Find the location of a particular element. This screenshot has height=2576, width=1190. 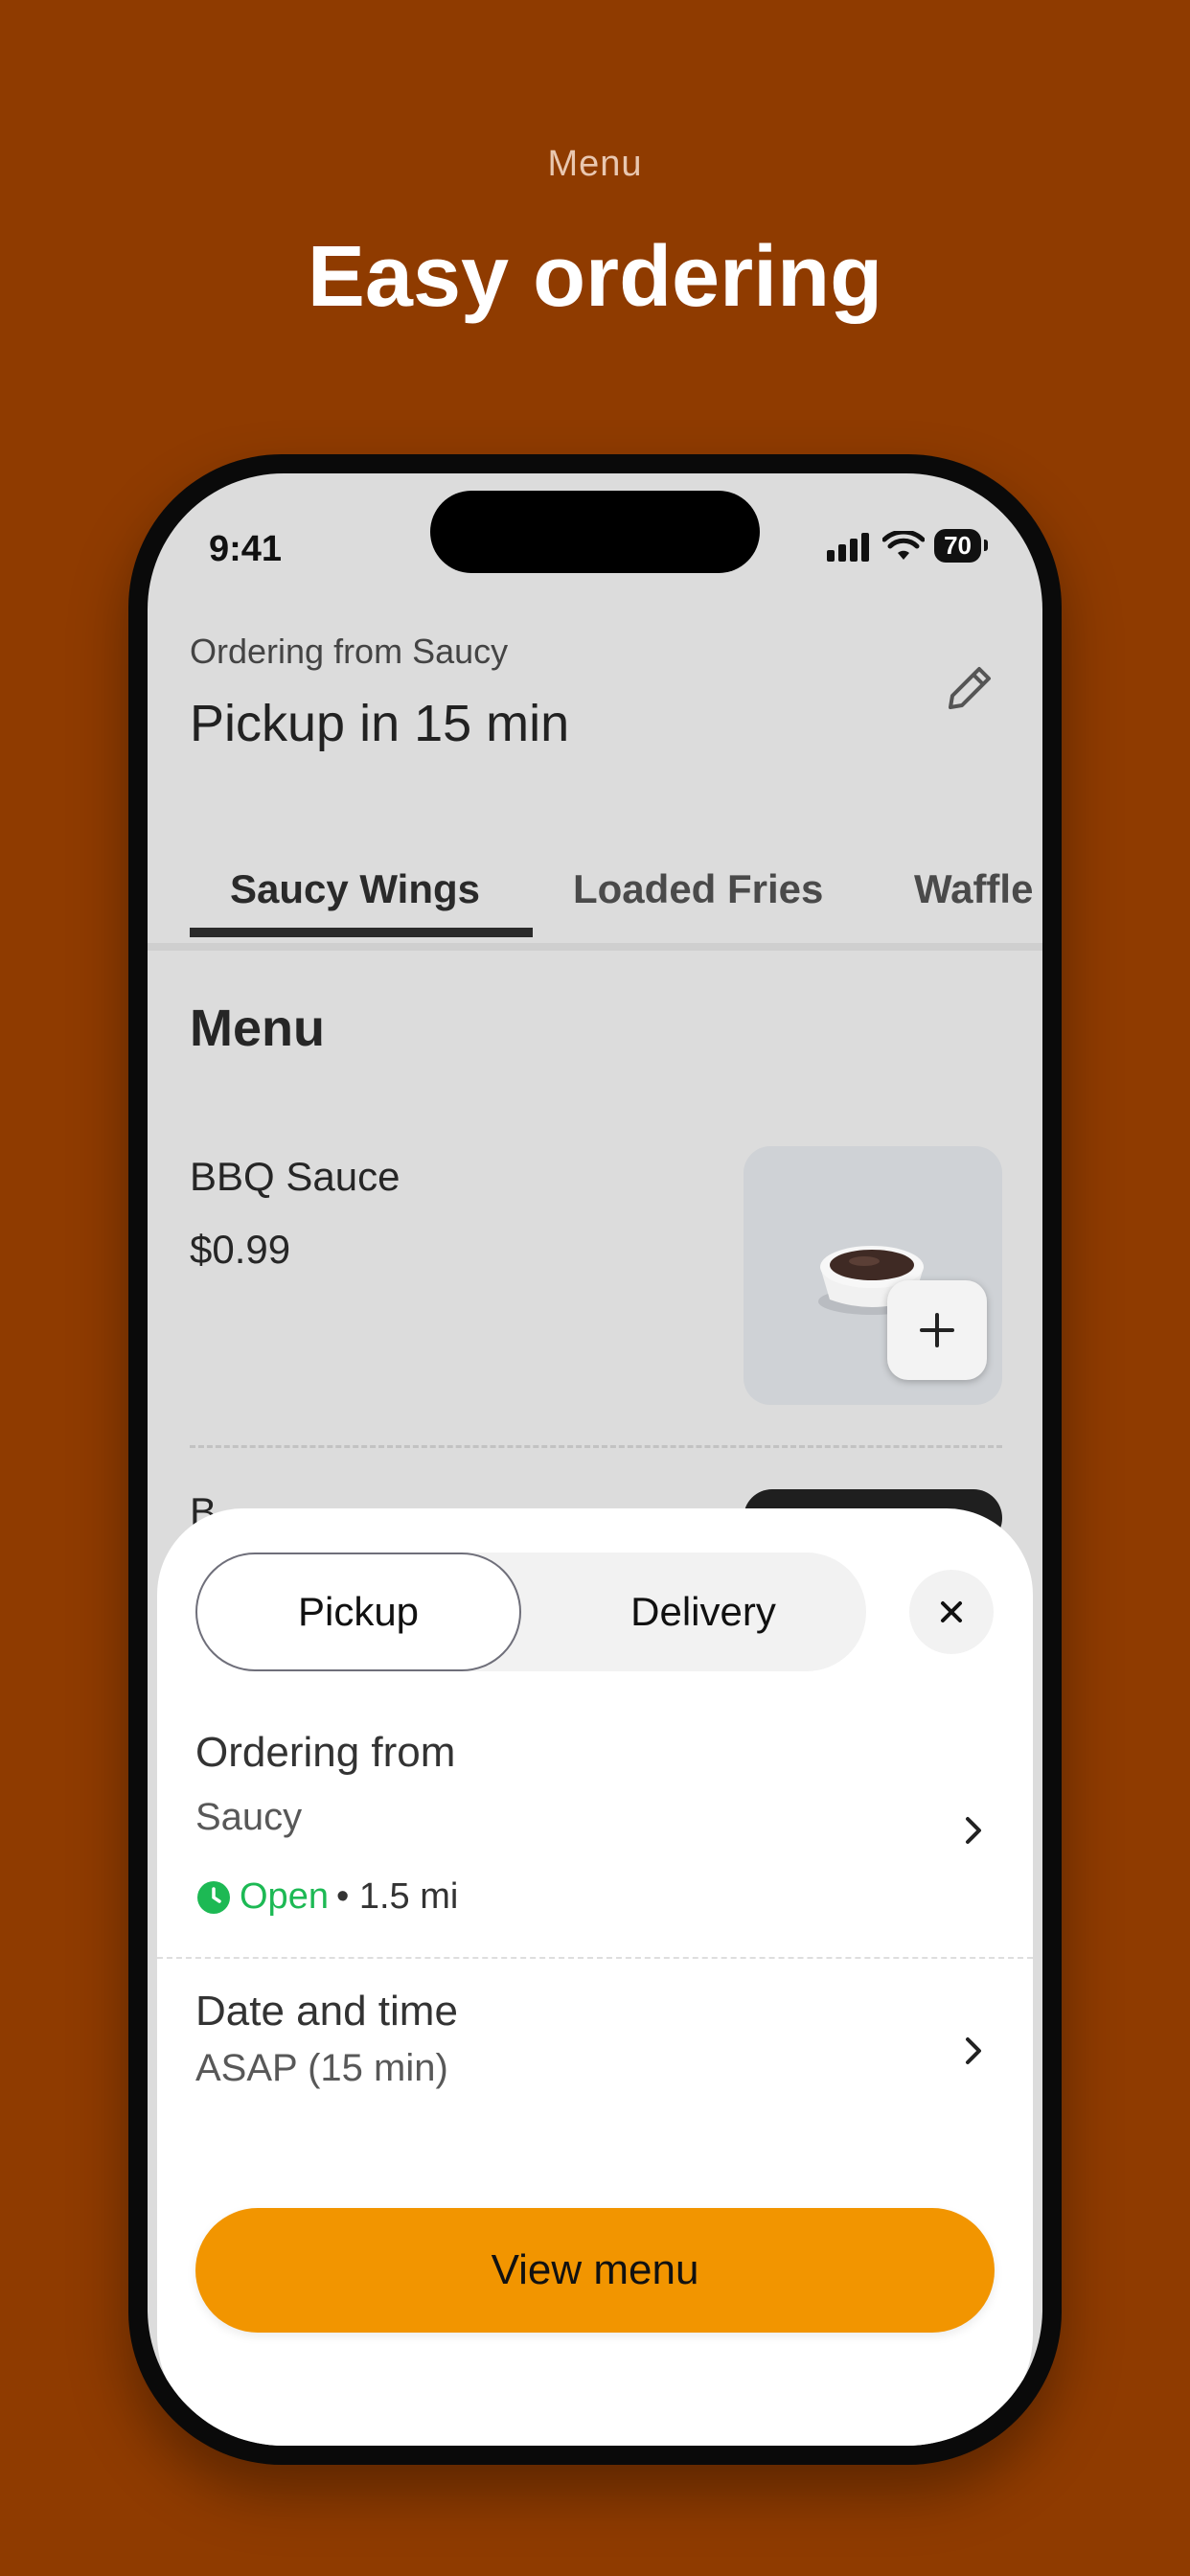

eyebrow-label: Menu is located at coordinates (595, 164).